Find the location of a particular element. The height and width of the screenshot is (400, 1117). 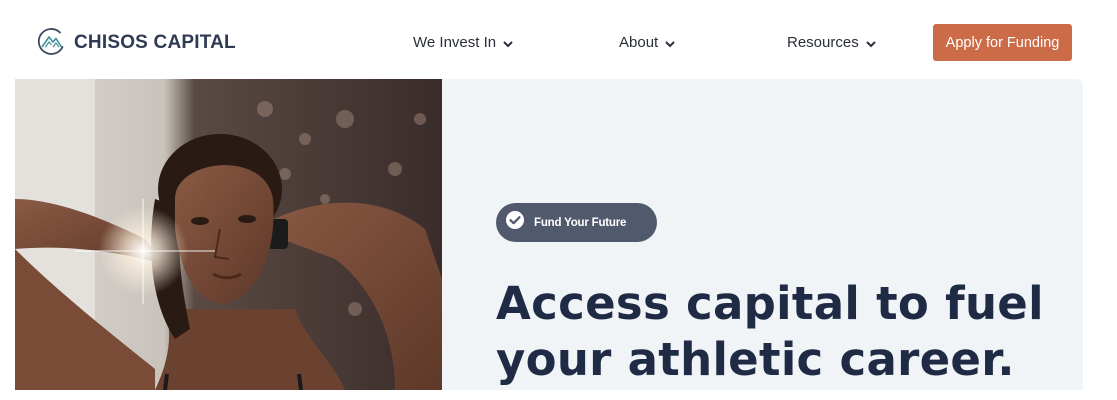

nav-label: Resources is located at coordinates (823, 42).